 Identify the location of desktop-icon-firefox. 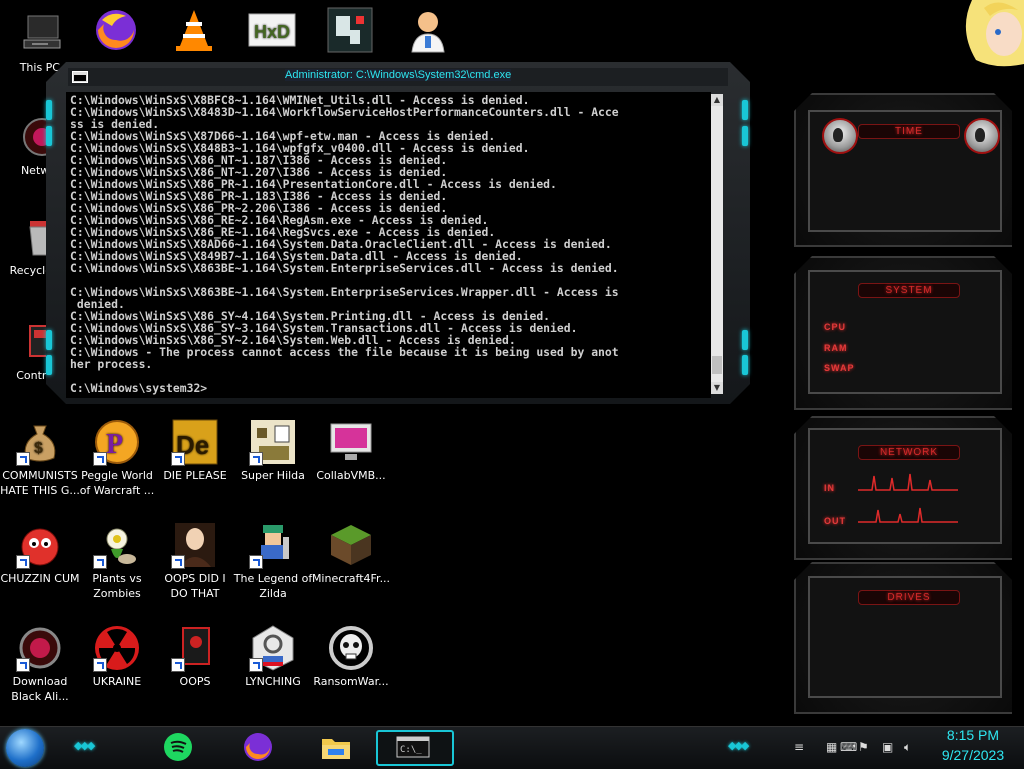
(116, 31).